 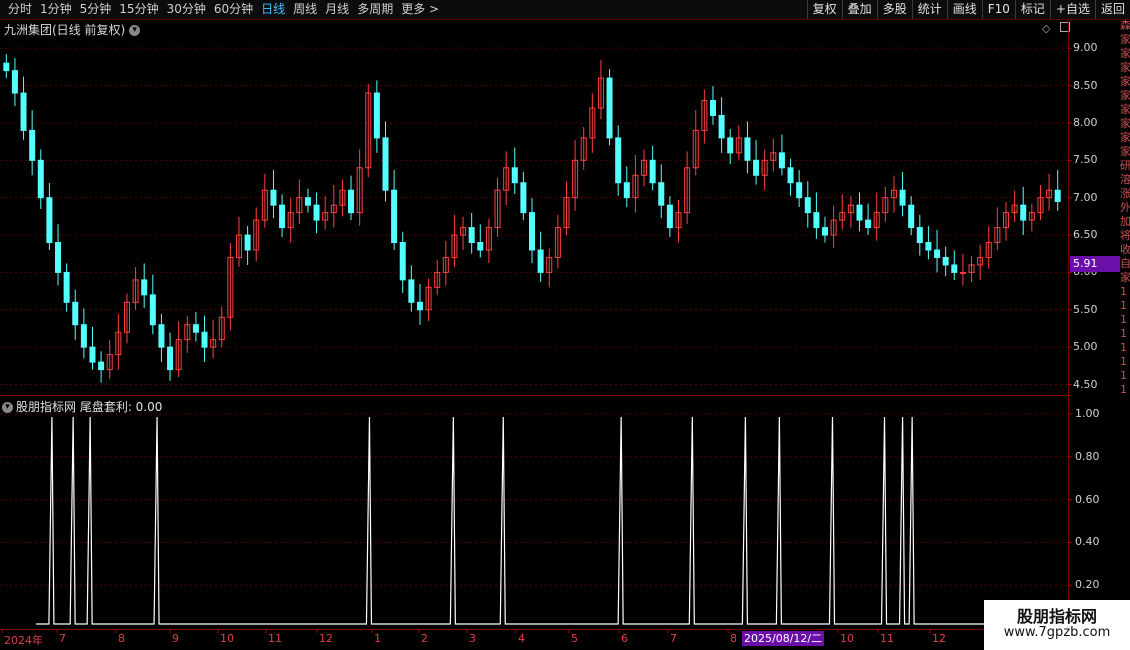 I want to click on watermark: 股朋指标网 www.7gpzb.com, so click(x=1057, y=625).